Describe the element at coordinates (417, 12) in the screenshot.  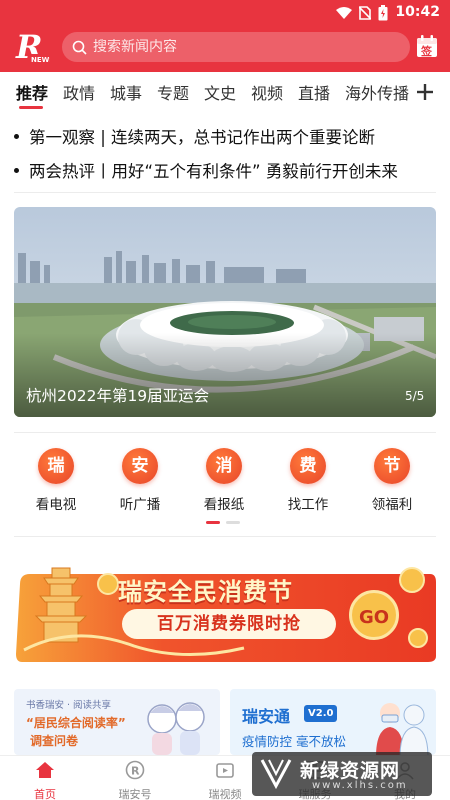
I see `status-time: 10:42` at that location.